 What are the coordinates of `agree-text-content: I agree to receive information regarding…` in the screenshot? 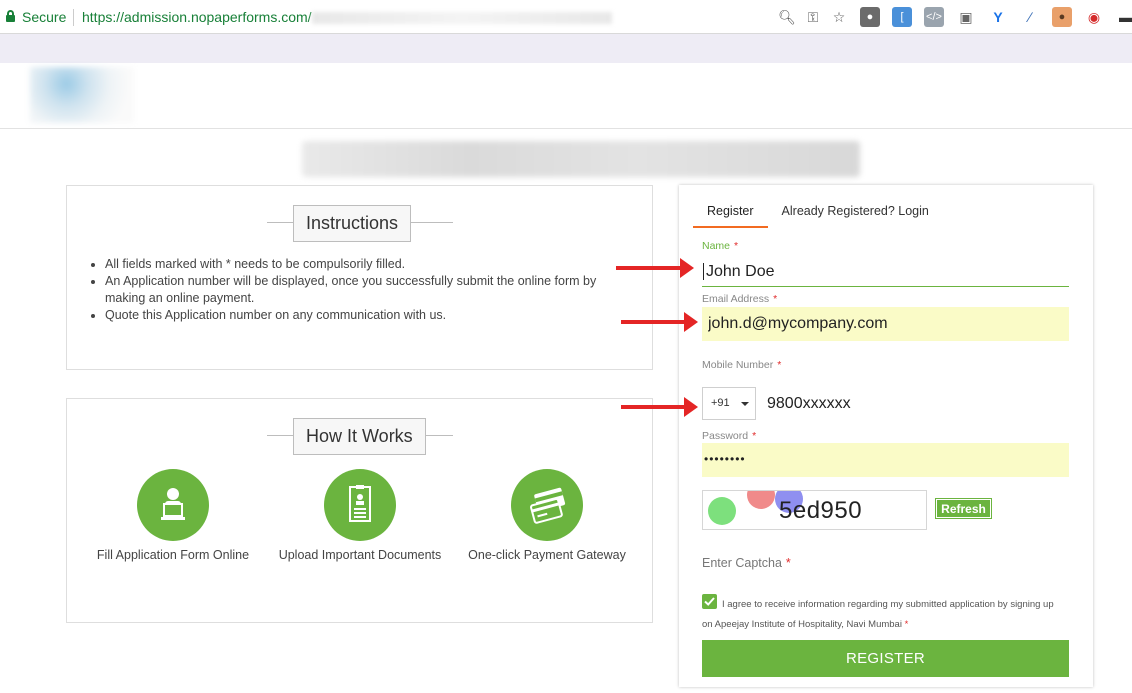 It's located at (878, 614).